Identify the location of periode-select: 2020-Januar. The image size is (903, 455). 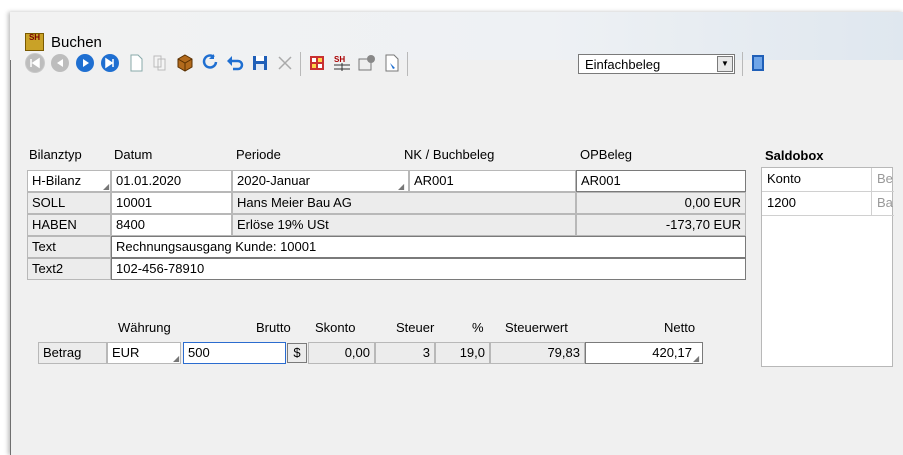
(320, 181).